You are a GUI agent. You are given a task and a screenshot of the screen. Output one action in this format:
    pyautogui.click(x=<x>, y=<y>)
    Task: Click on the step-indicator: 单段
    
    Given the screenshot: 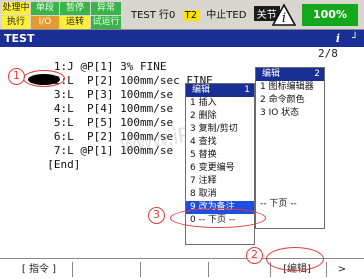 What is the action you would take?
    pyautogui.click(x=45, y=8)
    